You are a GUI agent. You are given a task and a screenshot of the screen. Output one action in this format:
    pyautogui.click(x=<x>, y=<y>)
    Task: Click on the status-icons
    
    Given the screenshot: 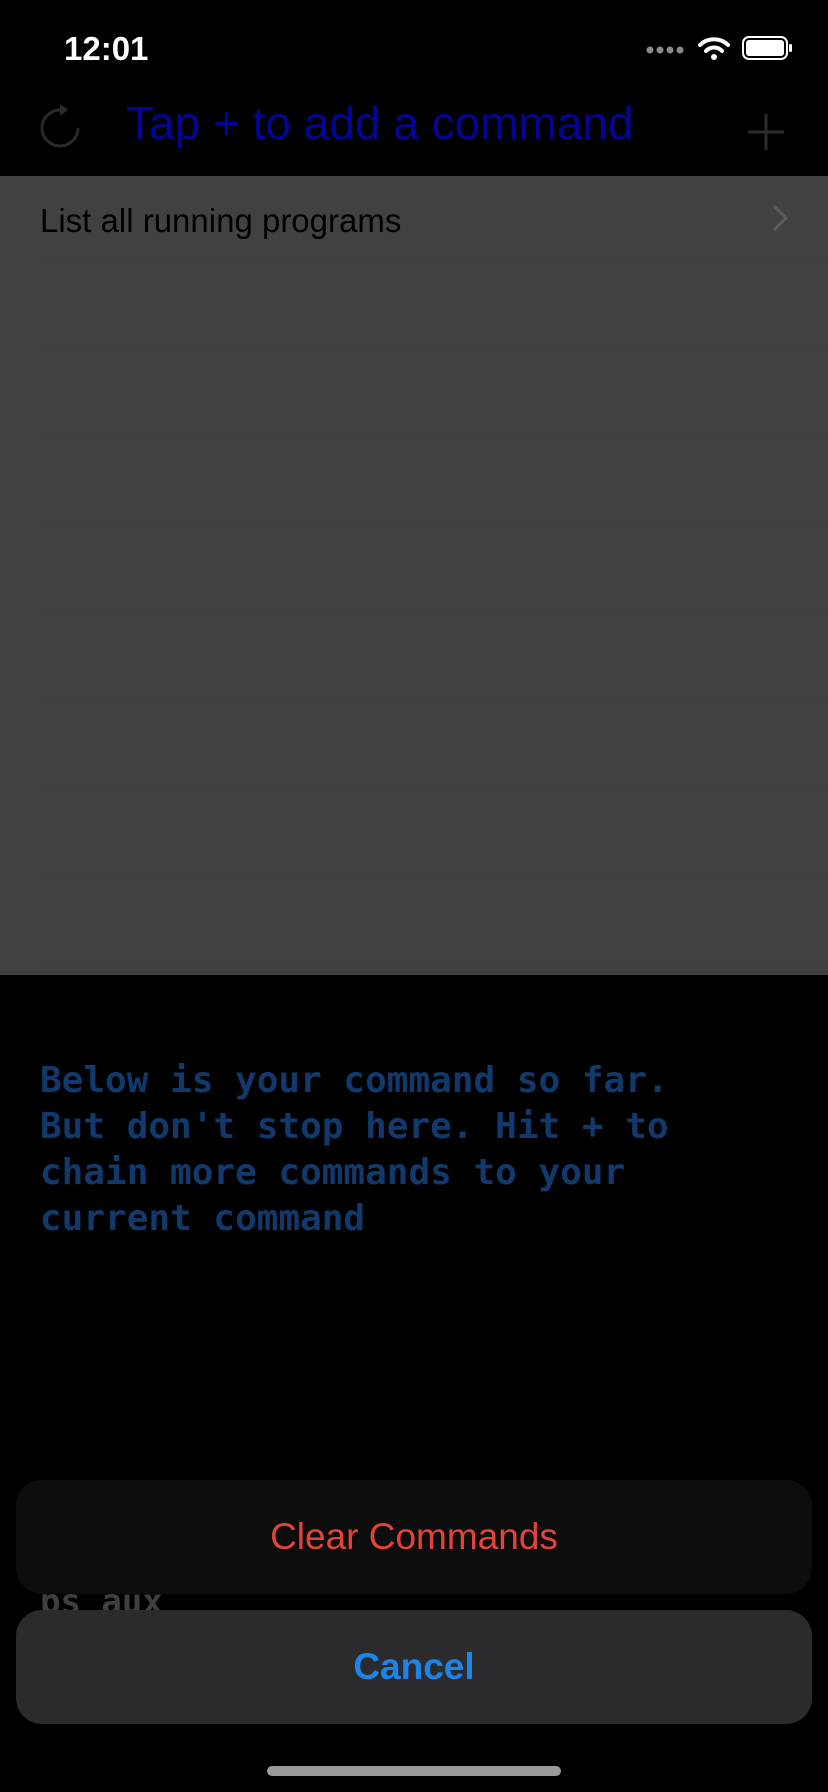 What is the action you would take?
    pyautogui.click(x=720, y=50)
    